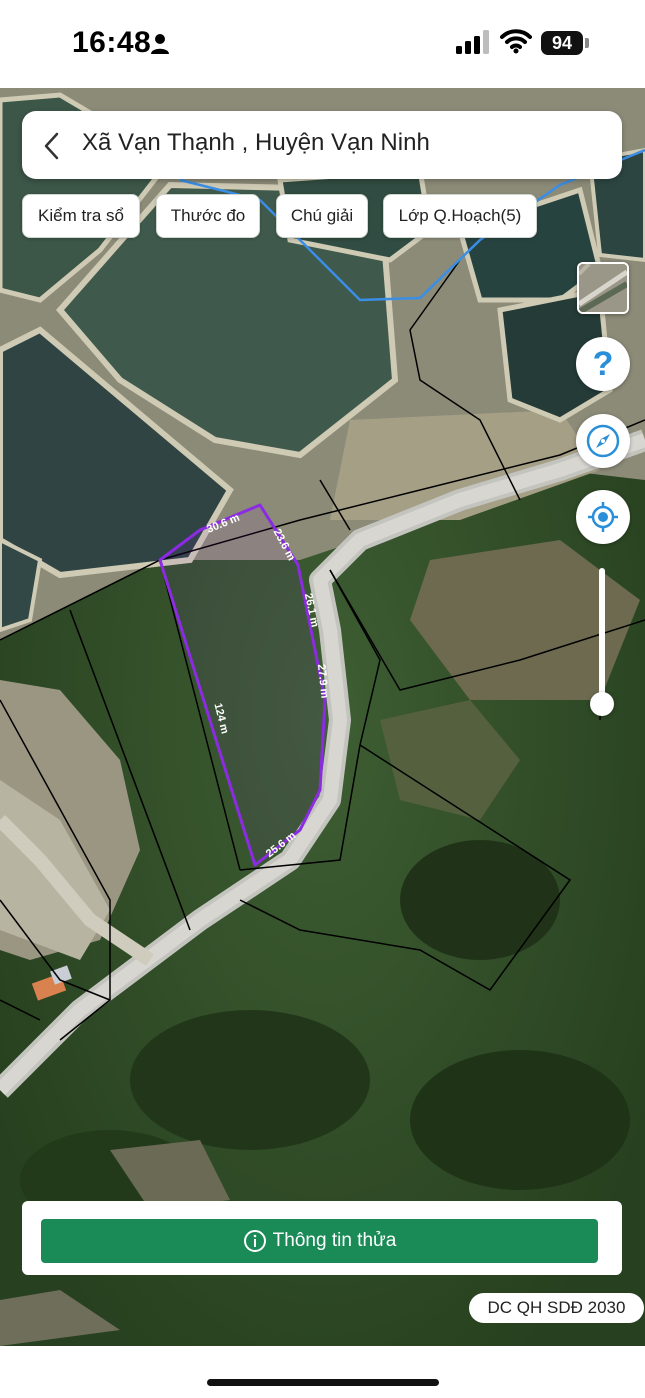 The image size is (645, 1398). Describe the element at coordinates (516, 41) in the screenshot. I see `wifi-icon` at that location.